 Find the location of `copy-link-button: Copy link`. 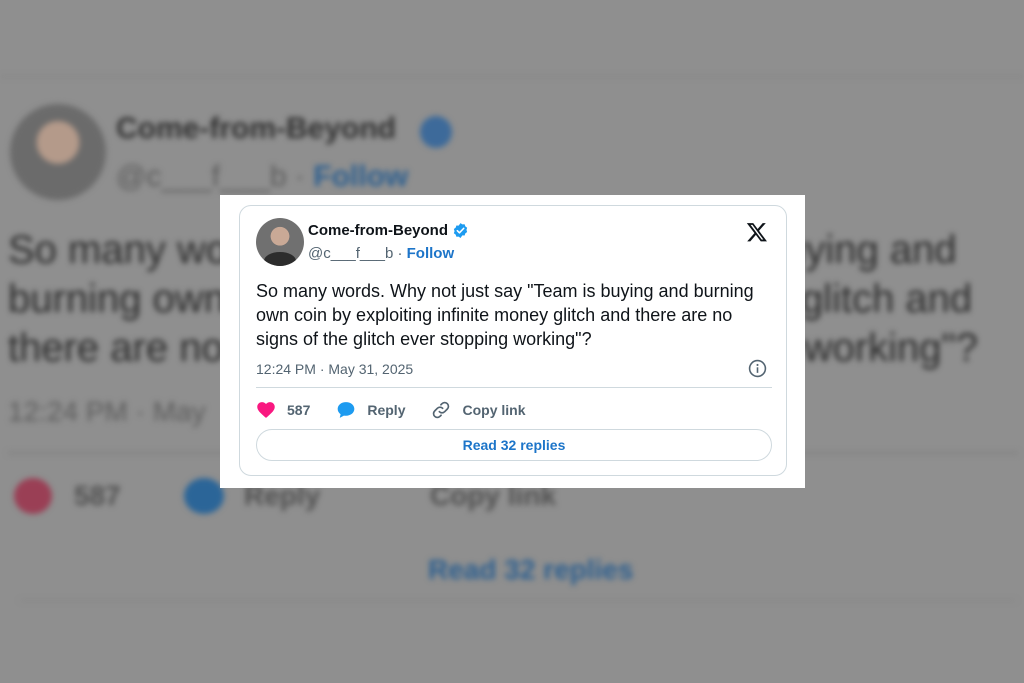

copy-link-button: Copy link is located at coordinates (478, 410).